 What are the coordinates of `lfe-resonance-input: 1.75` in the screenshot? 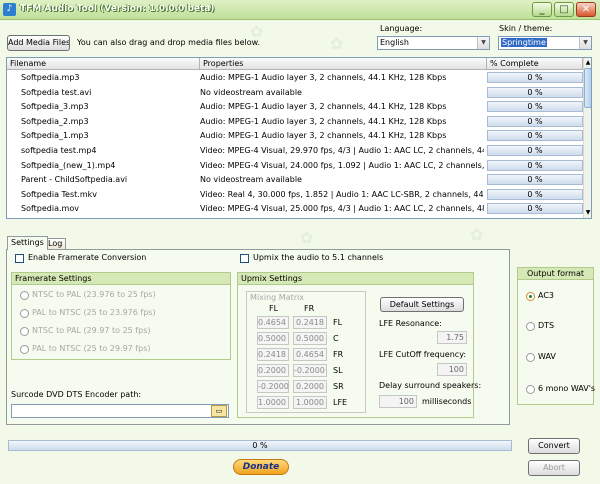 It's located at (452, 337).